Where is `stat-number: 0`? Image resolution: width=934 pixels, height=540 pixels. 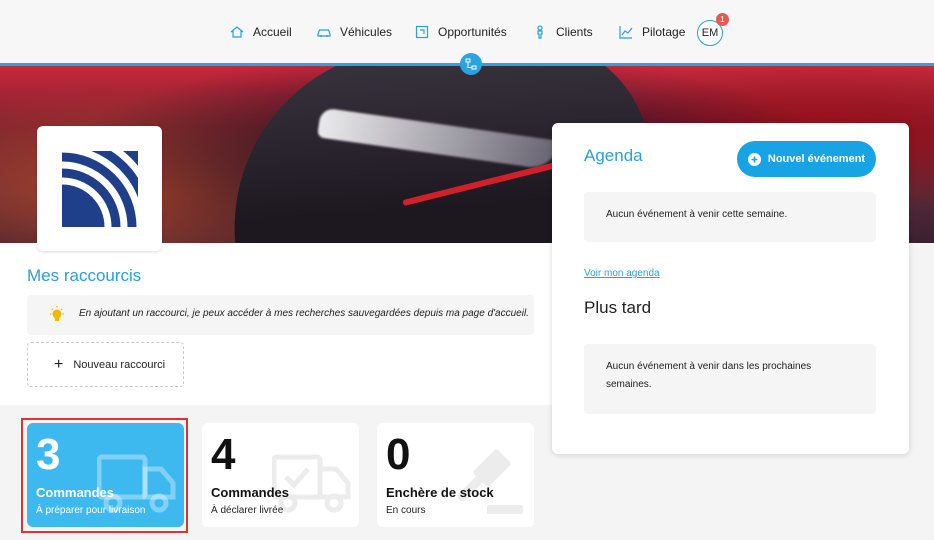 stat-number: 0 is located at coordinates (398, 454).